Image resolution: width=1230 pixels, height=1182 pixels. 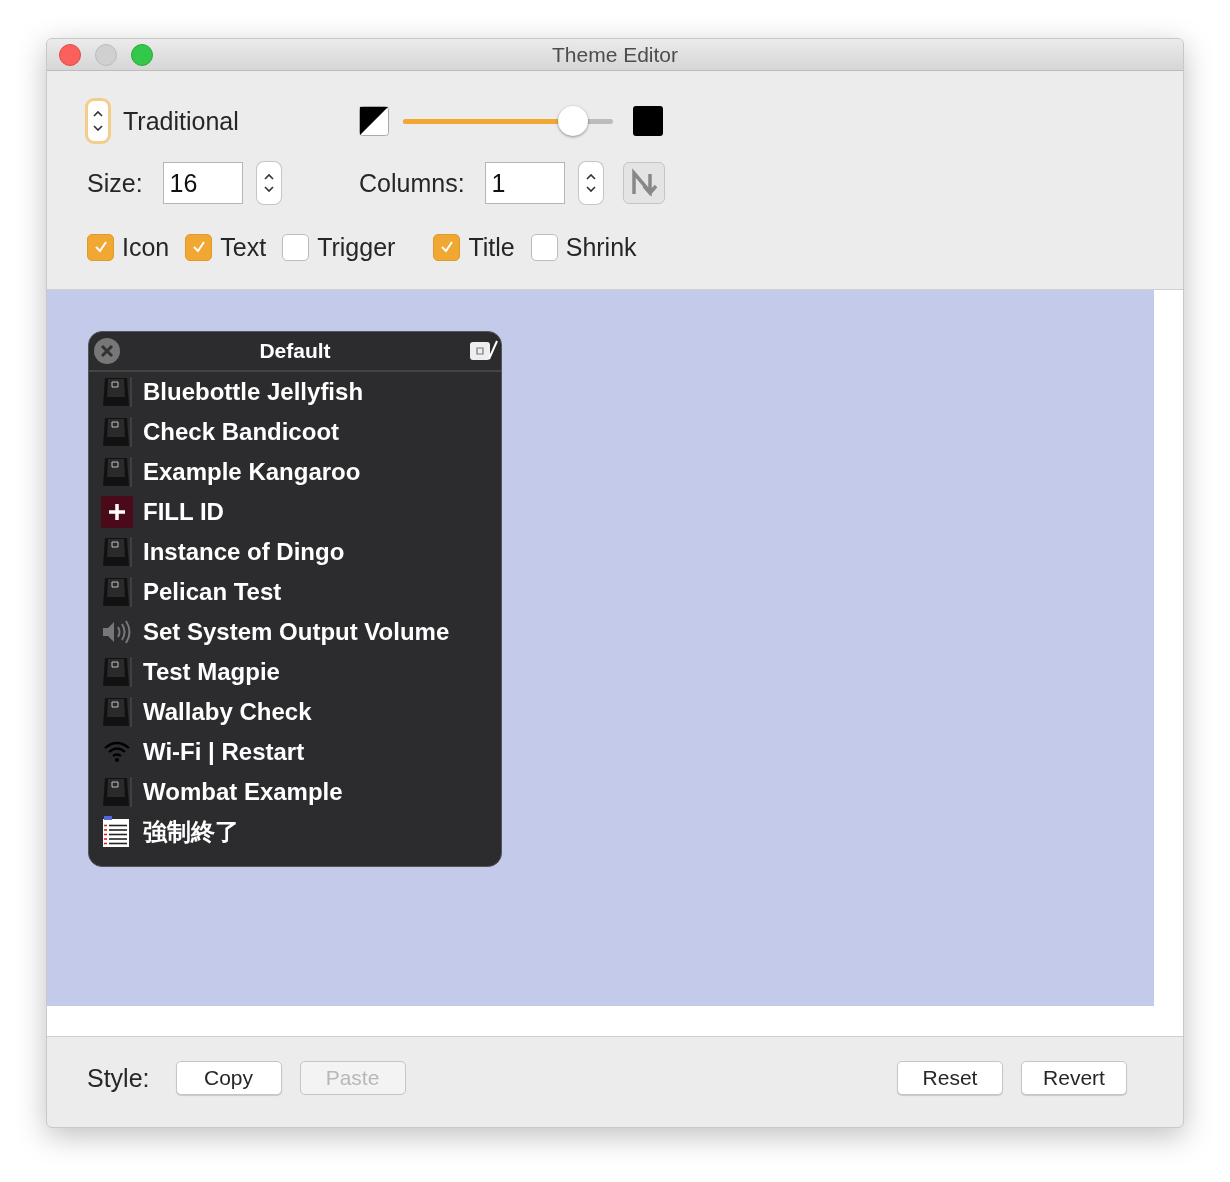 What do you see at coordinates (98, 121) in the screenshot?
I see `style-popup-stepper` at bounding box center [98, 121].